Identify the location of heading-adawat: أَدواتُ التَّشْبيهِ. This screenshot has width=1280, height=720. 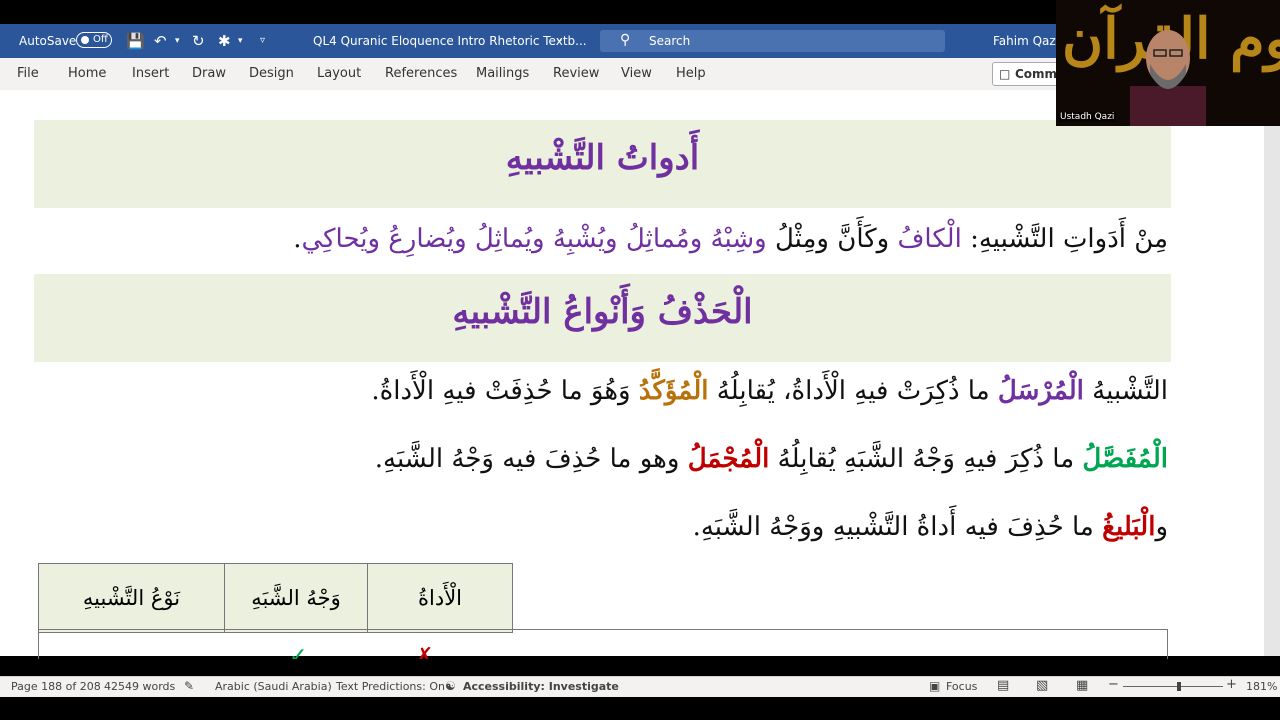
(602, 158).